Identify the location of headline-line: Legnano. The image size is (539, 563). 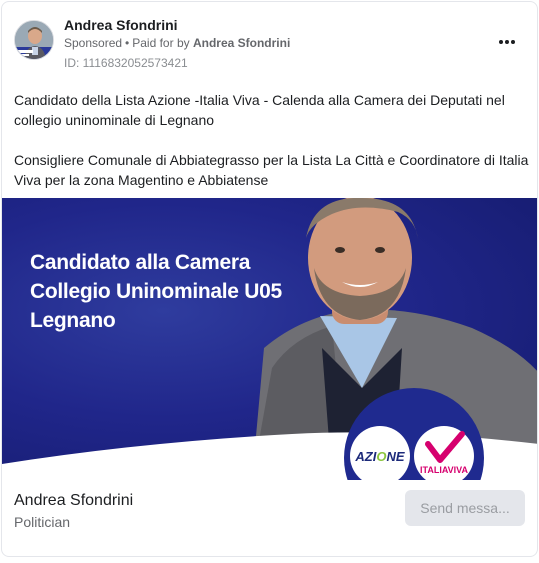
(73, 320).